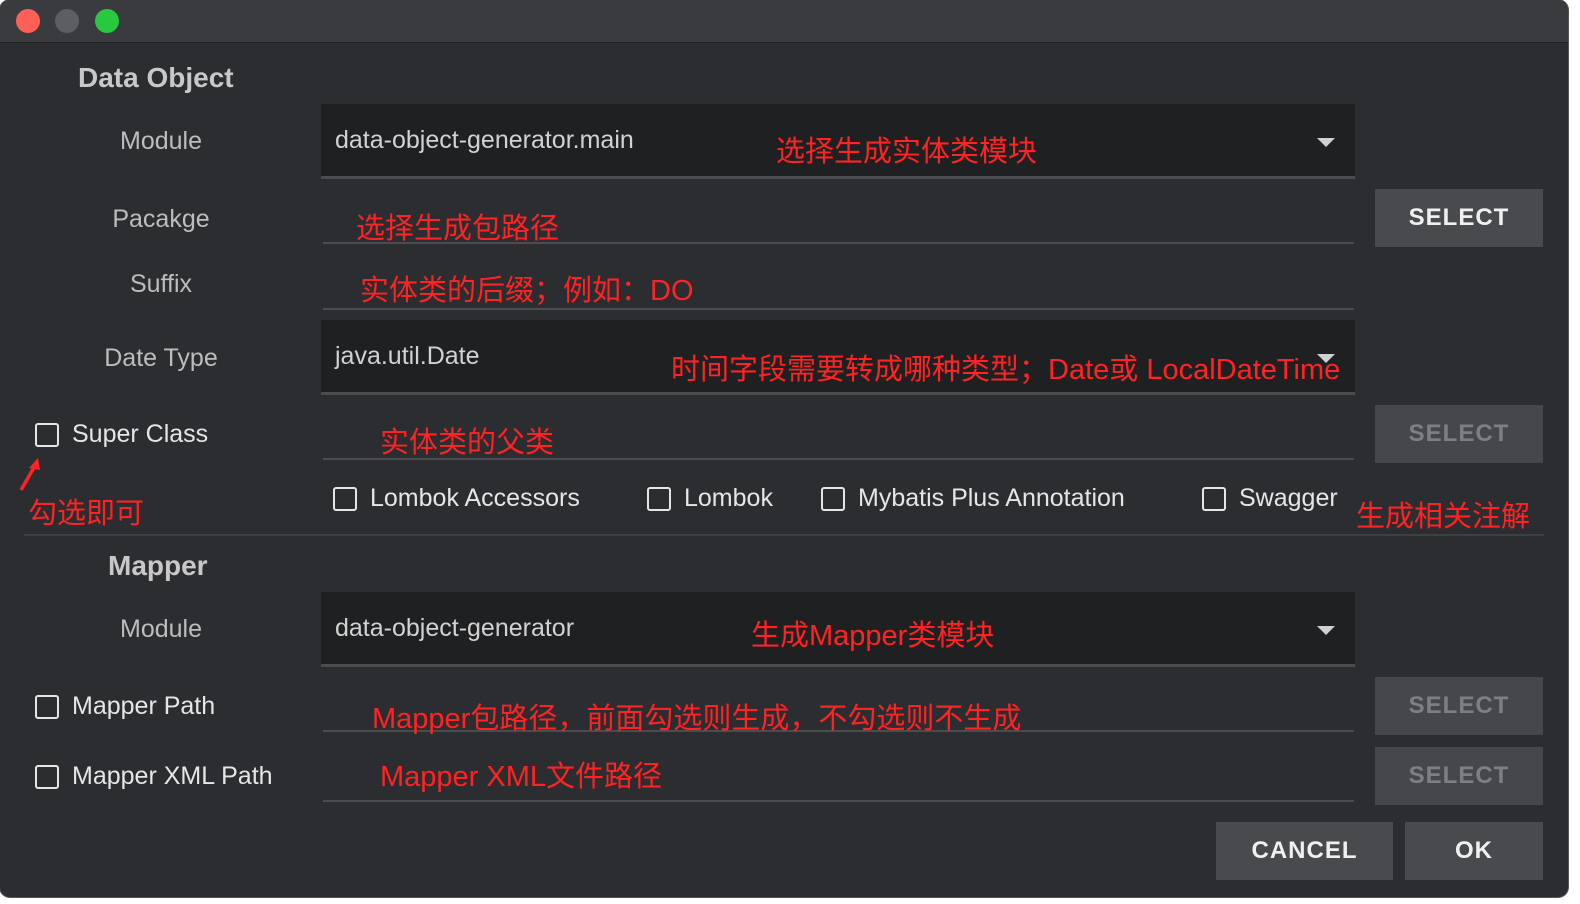  What do you see at coordinates (1006, 370) in the screenshot?
I see `annotation-date-type: 时间字段需要转成哪种类型；Date或 LocalDateTime` at bounding box center [1006, 370].